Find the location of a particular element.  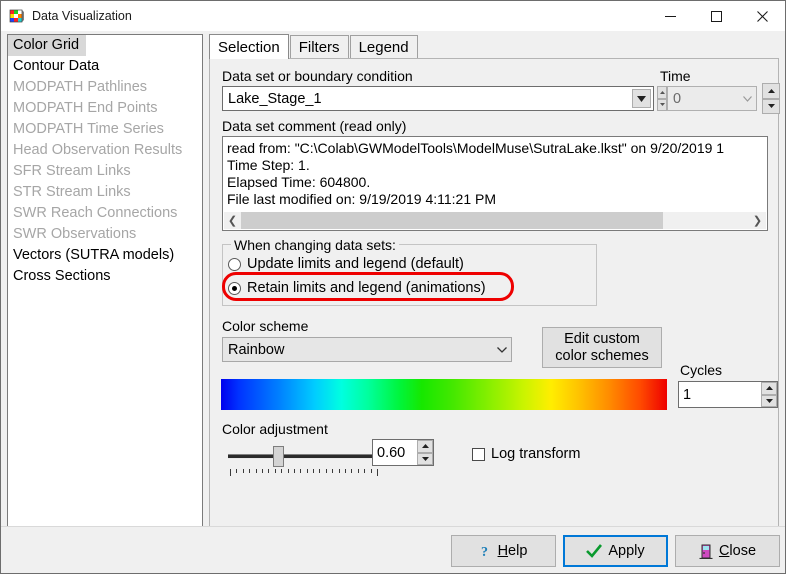

color-scheme-preview-gradient is located at coordinates (444, 394).